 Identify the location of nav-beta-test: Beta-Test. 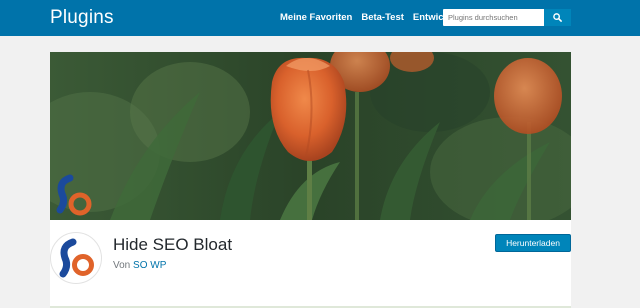
(382, 17).